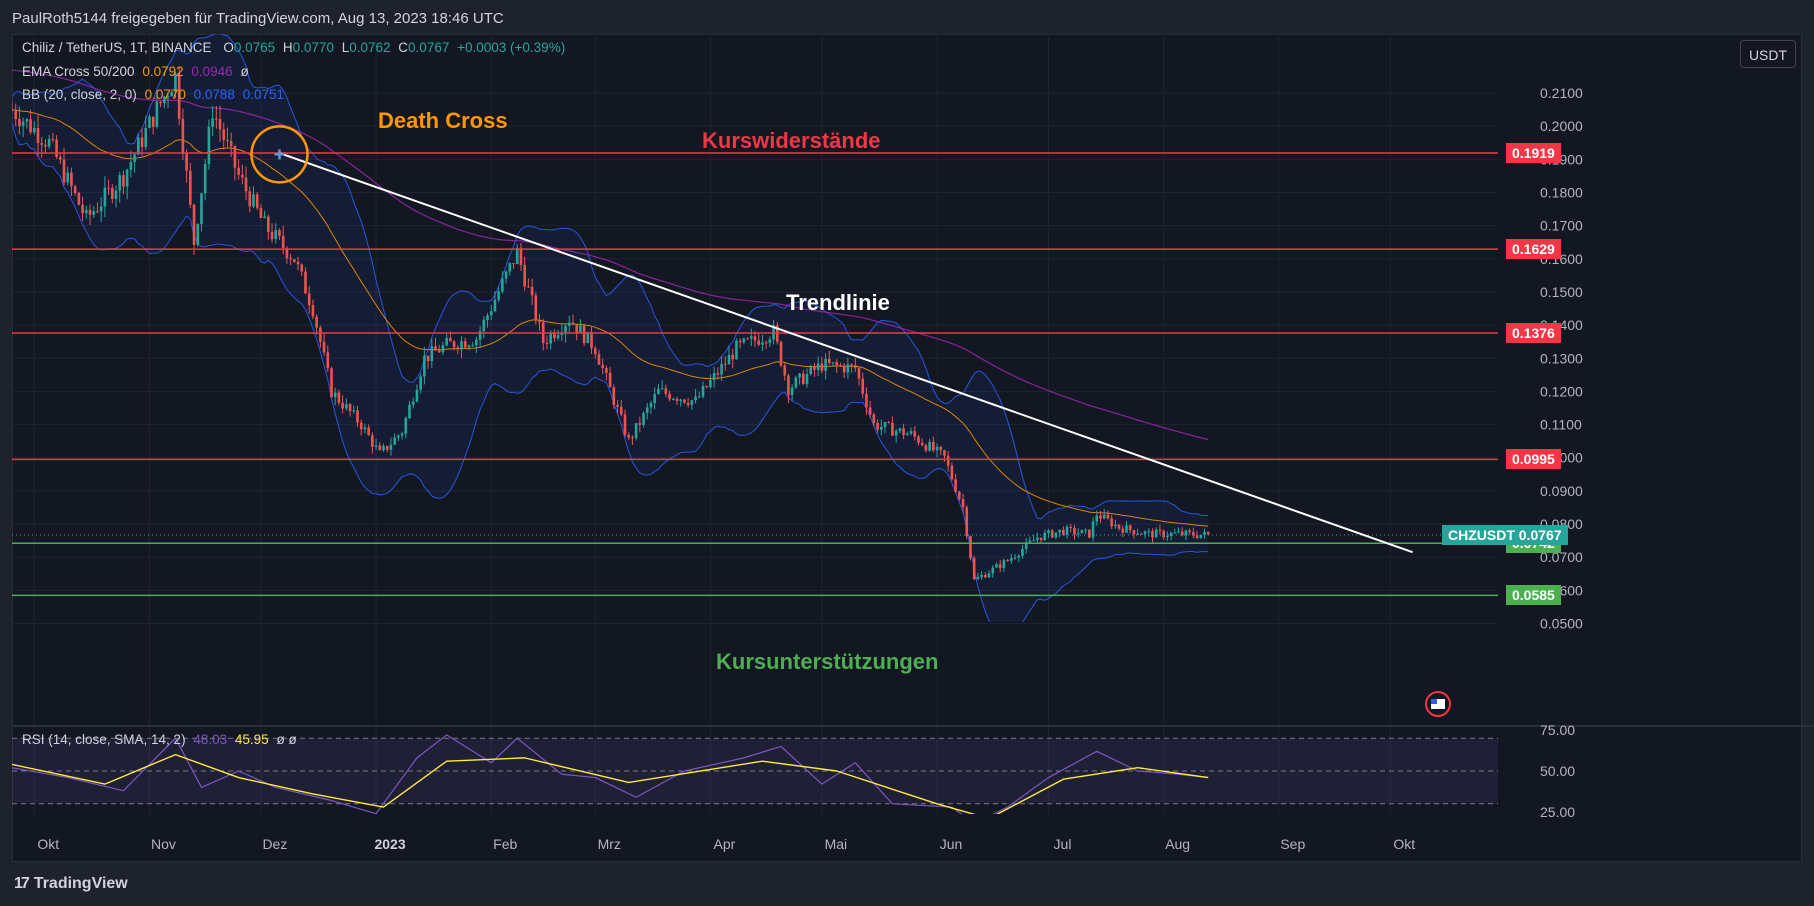 The width and height of the screenshot is (1814, 906). Describe the element at coordinates (389, 844) in the screenshot. I see `x-tick-label: 2023` at that location.